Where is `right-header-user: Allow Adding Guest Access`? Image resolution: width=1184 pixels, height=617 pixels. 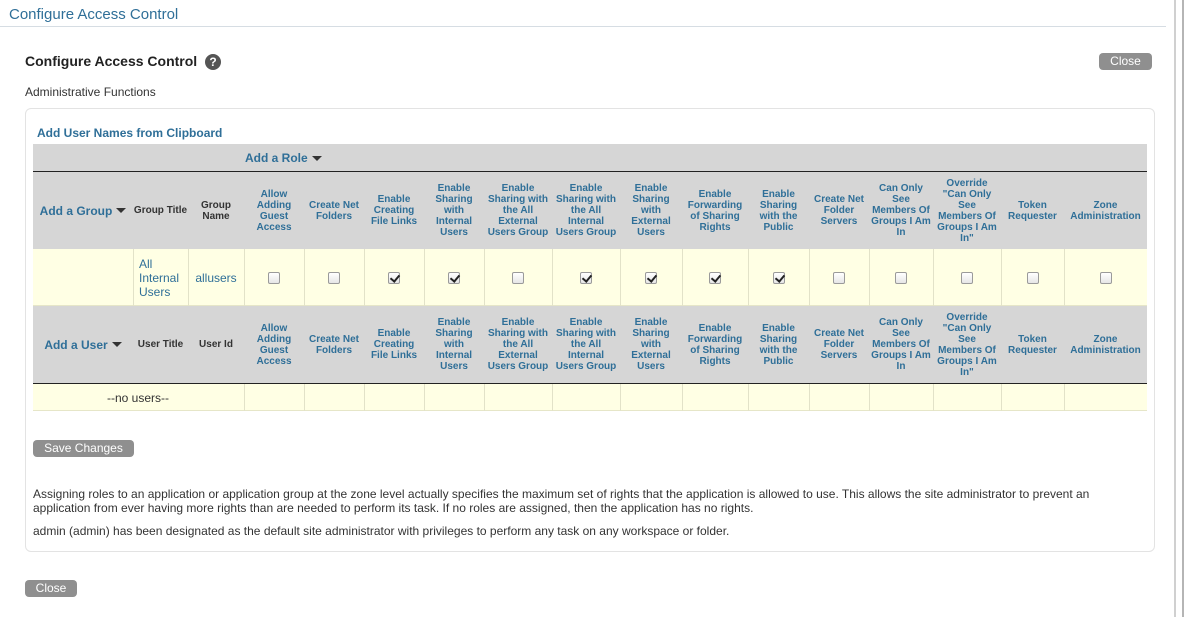 right-header-user: Allow Adding Guest Access is located at coordinates (274, 344).